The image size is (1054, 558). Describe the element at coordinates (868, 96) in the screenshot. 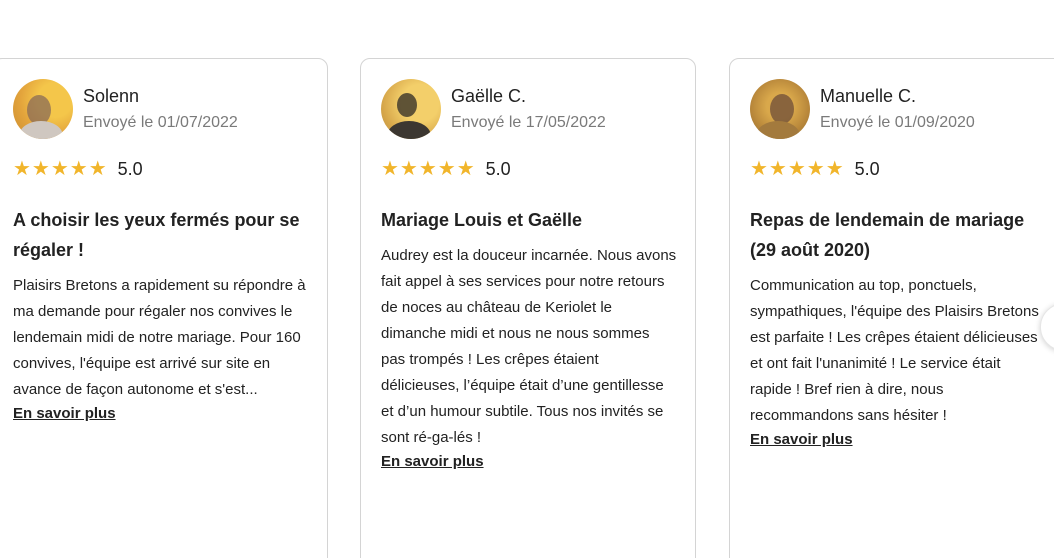

I see `reviewer-name: Manuelle C.` at that location.